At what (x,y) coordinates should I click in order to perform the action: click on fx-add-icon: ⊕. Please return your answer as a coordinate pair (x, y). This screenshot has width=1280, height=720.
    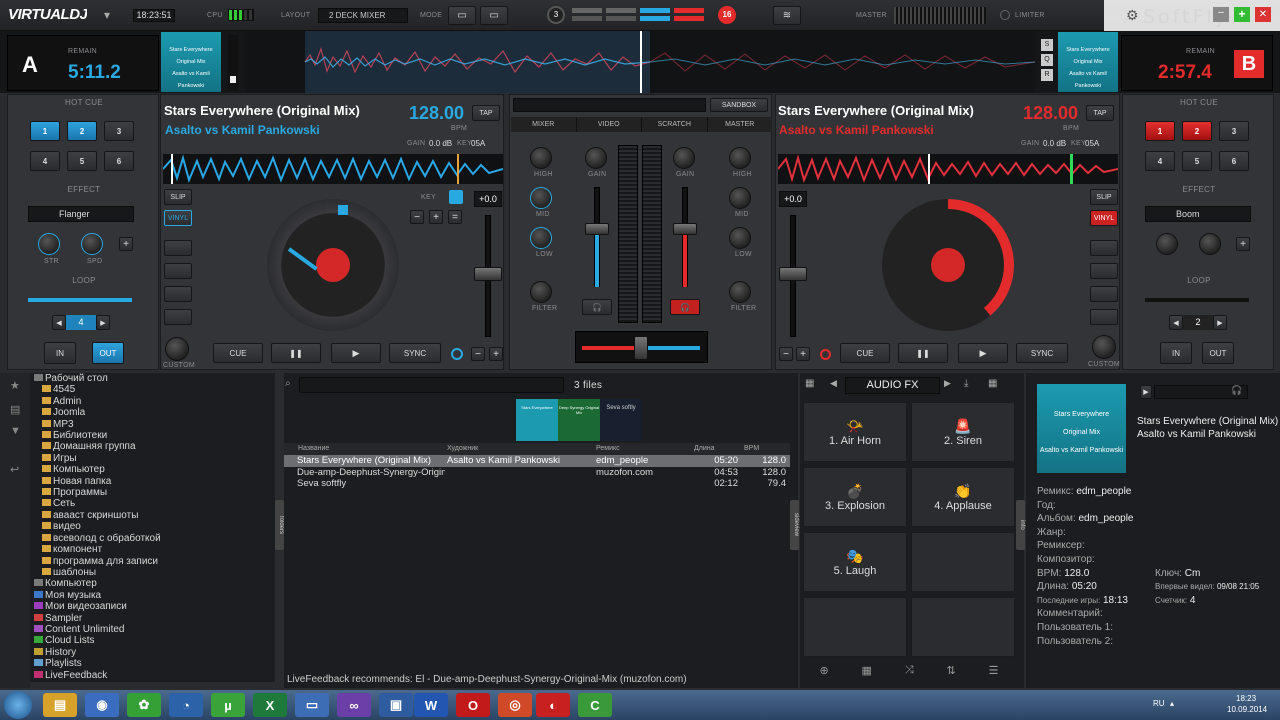
    Looking at the image, I should click on (823, 674).